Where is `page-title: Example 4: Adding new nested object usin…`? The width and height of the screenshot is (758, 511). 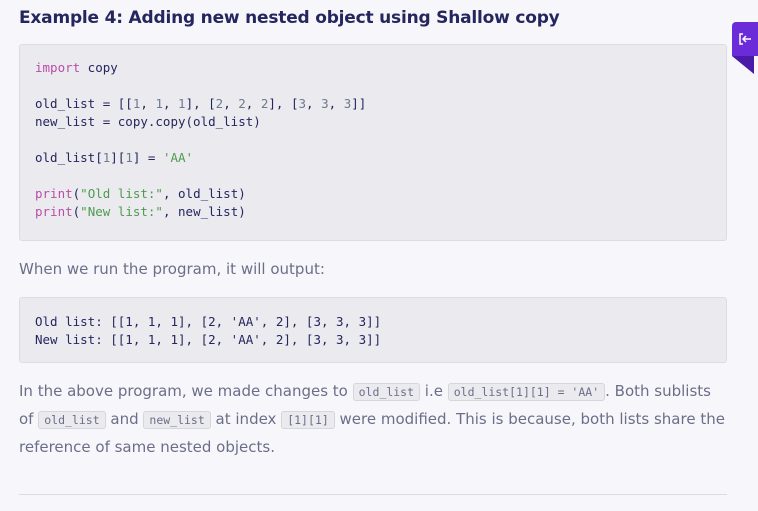 page-title: Example 4: Adding new nested object usin… is located at coordinates (289, 18).